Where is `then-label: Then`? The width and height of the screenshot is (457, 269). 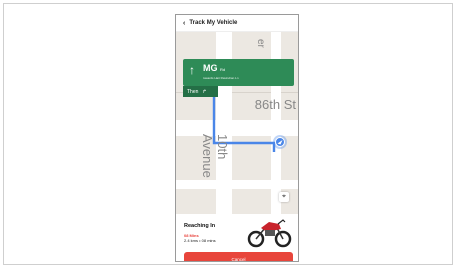
then-label: Then is located at coordinates (193, 91).